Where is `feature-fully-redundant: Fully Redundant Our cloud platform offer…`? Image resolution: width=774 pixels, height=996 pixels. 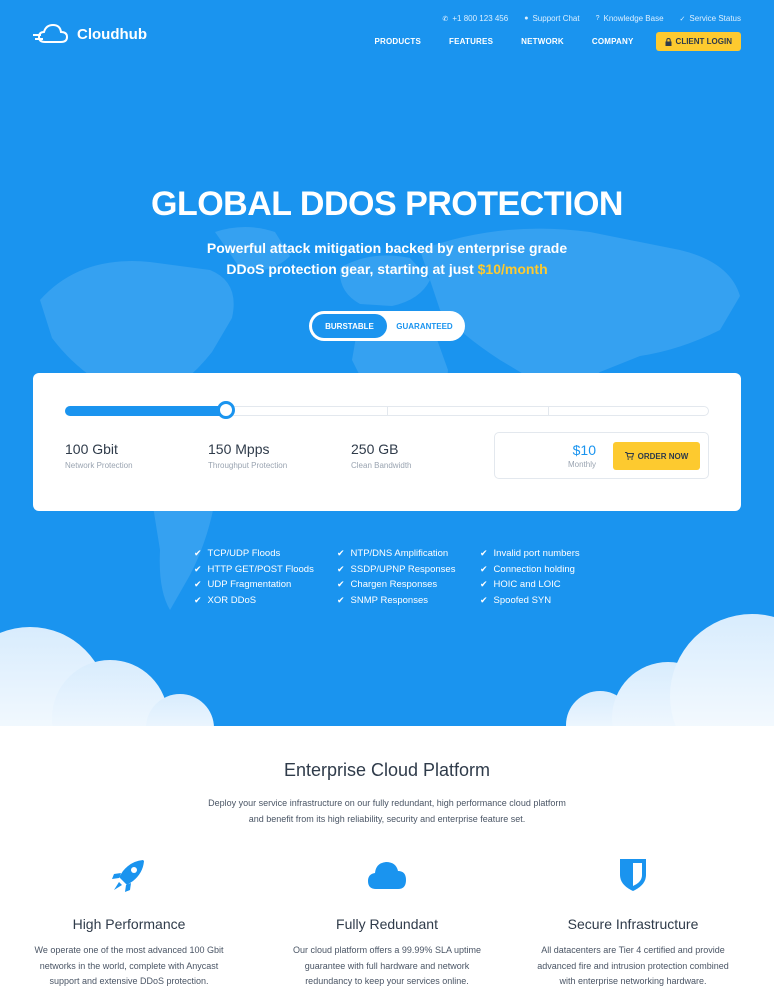
feature-fully-redundant: Fully Redundant Our cloud platform offer… is located at coordinates (387, 922).